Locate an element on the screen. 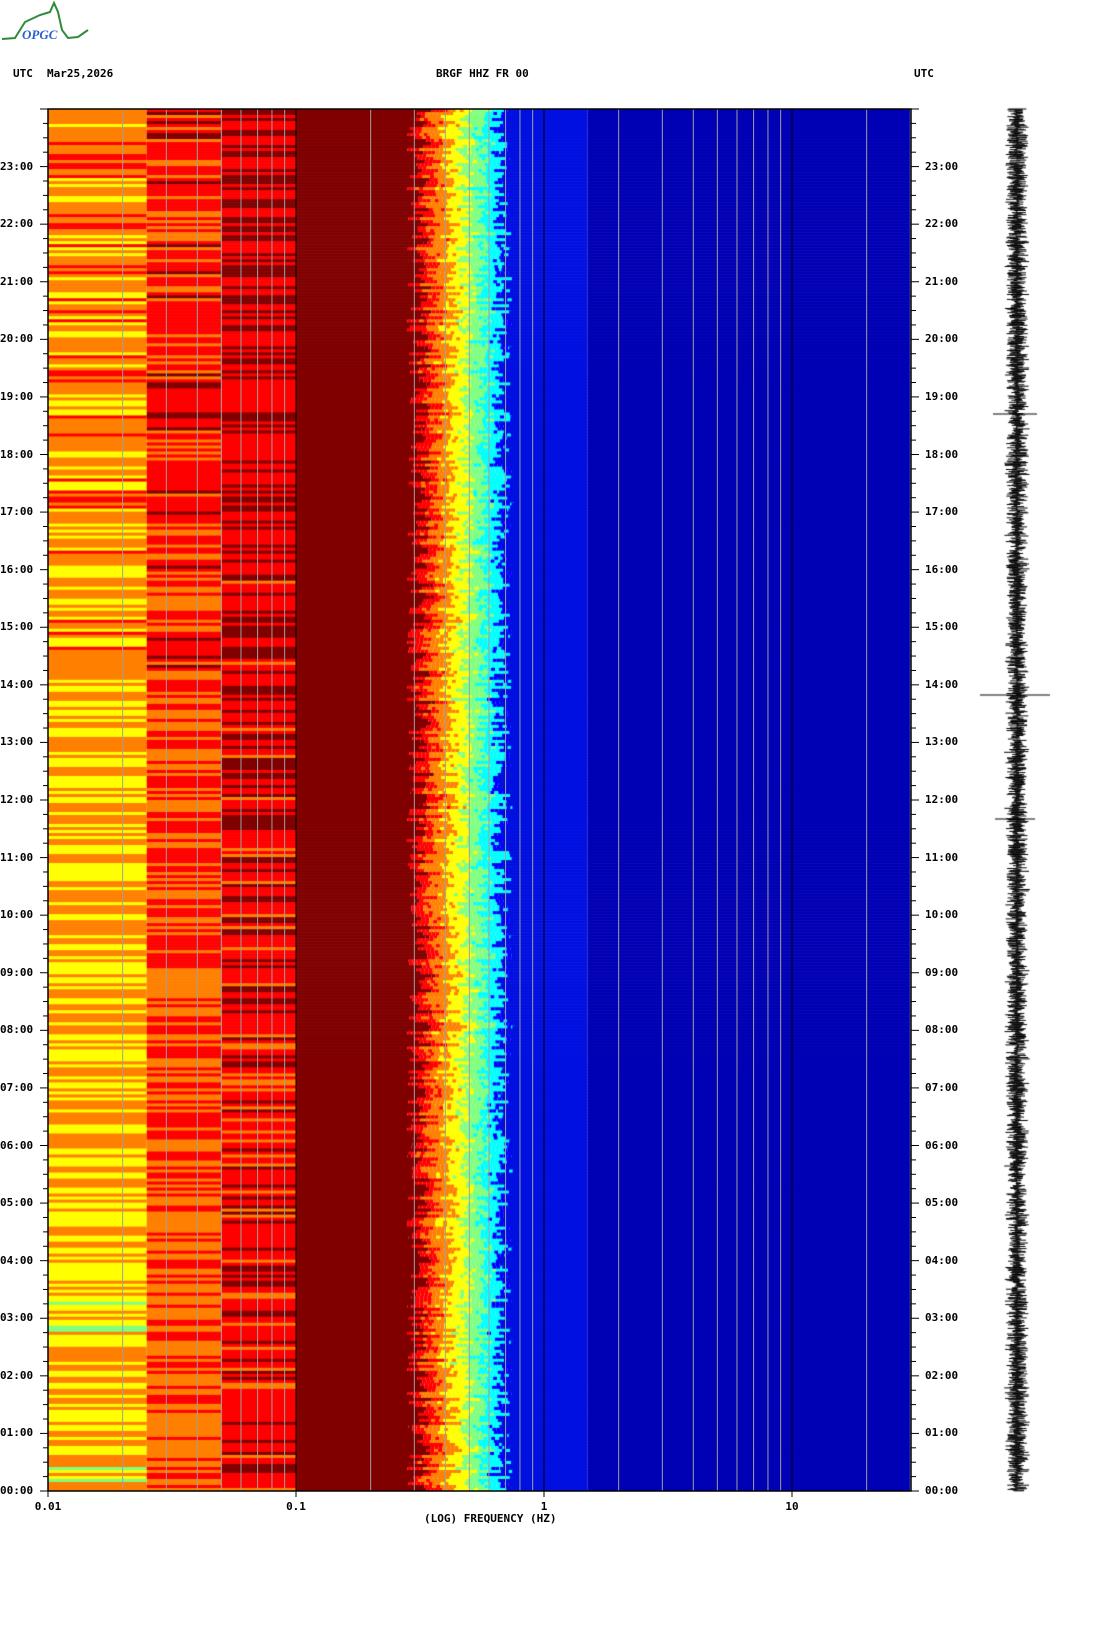 The height and width of the screenshot is (1634, 1102). x-tick-label: 0.1 is located at coordinates (296, 1506).